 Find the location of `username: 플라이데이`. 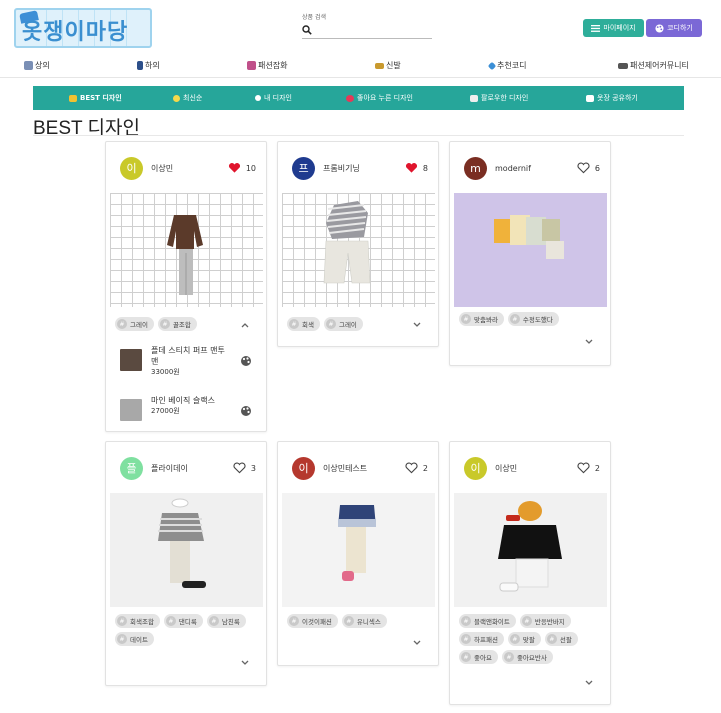

username: 플라이데이 is located at coordinates (192, 468).